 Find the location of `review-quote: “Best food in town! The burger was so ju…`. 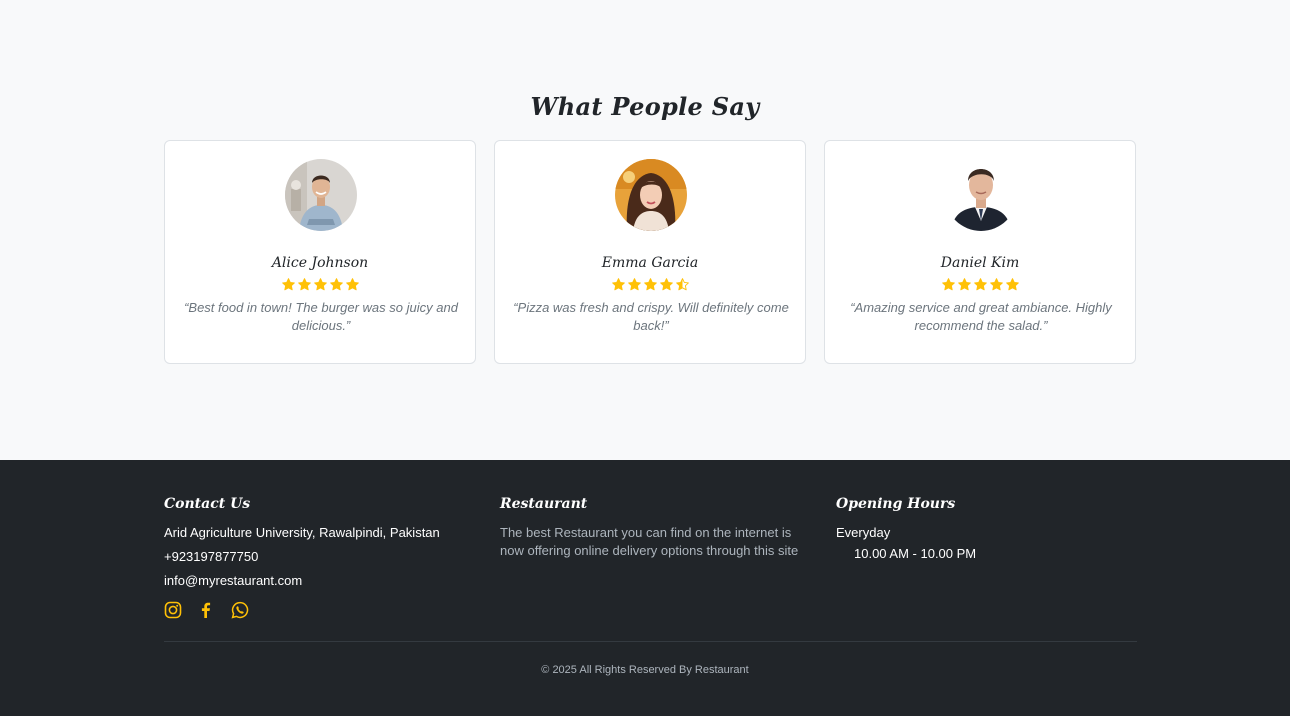

review-quote: “Best food in town! The burger was so ju… is located at coordinates (321, 316).